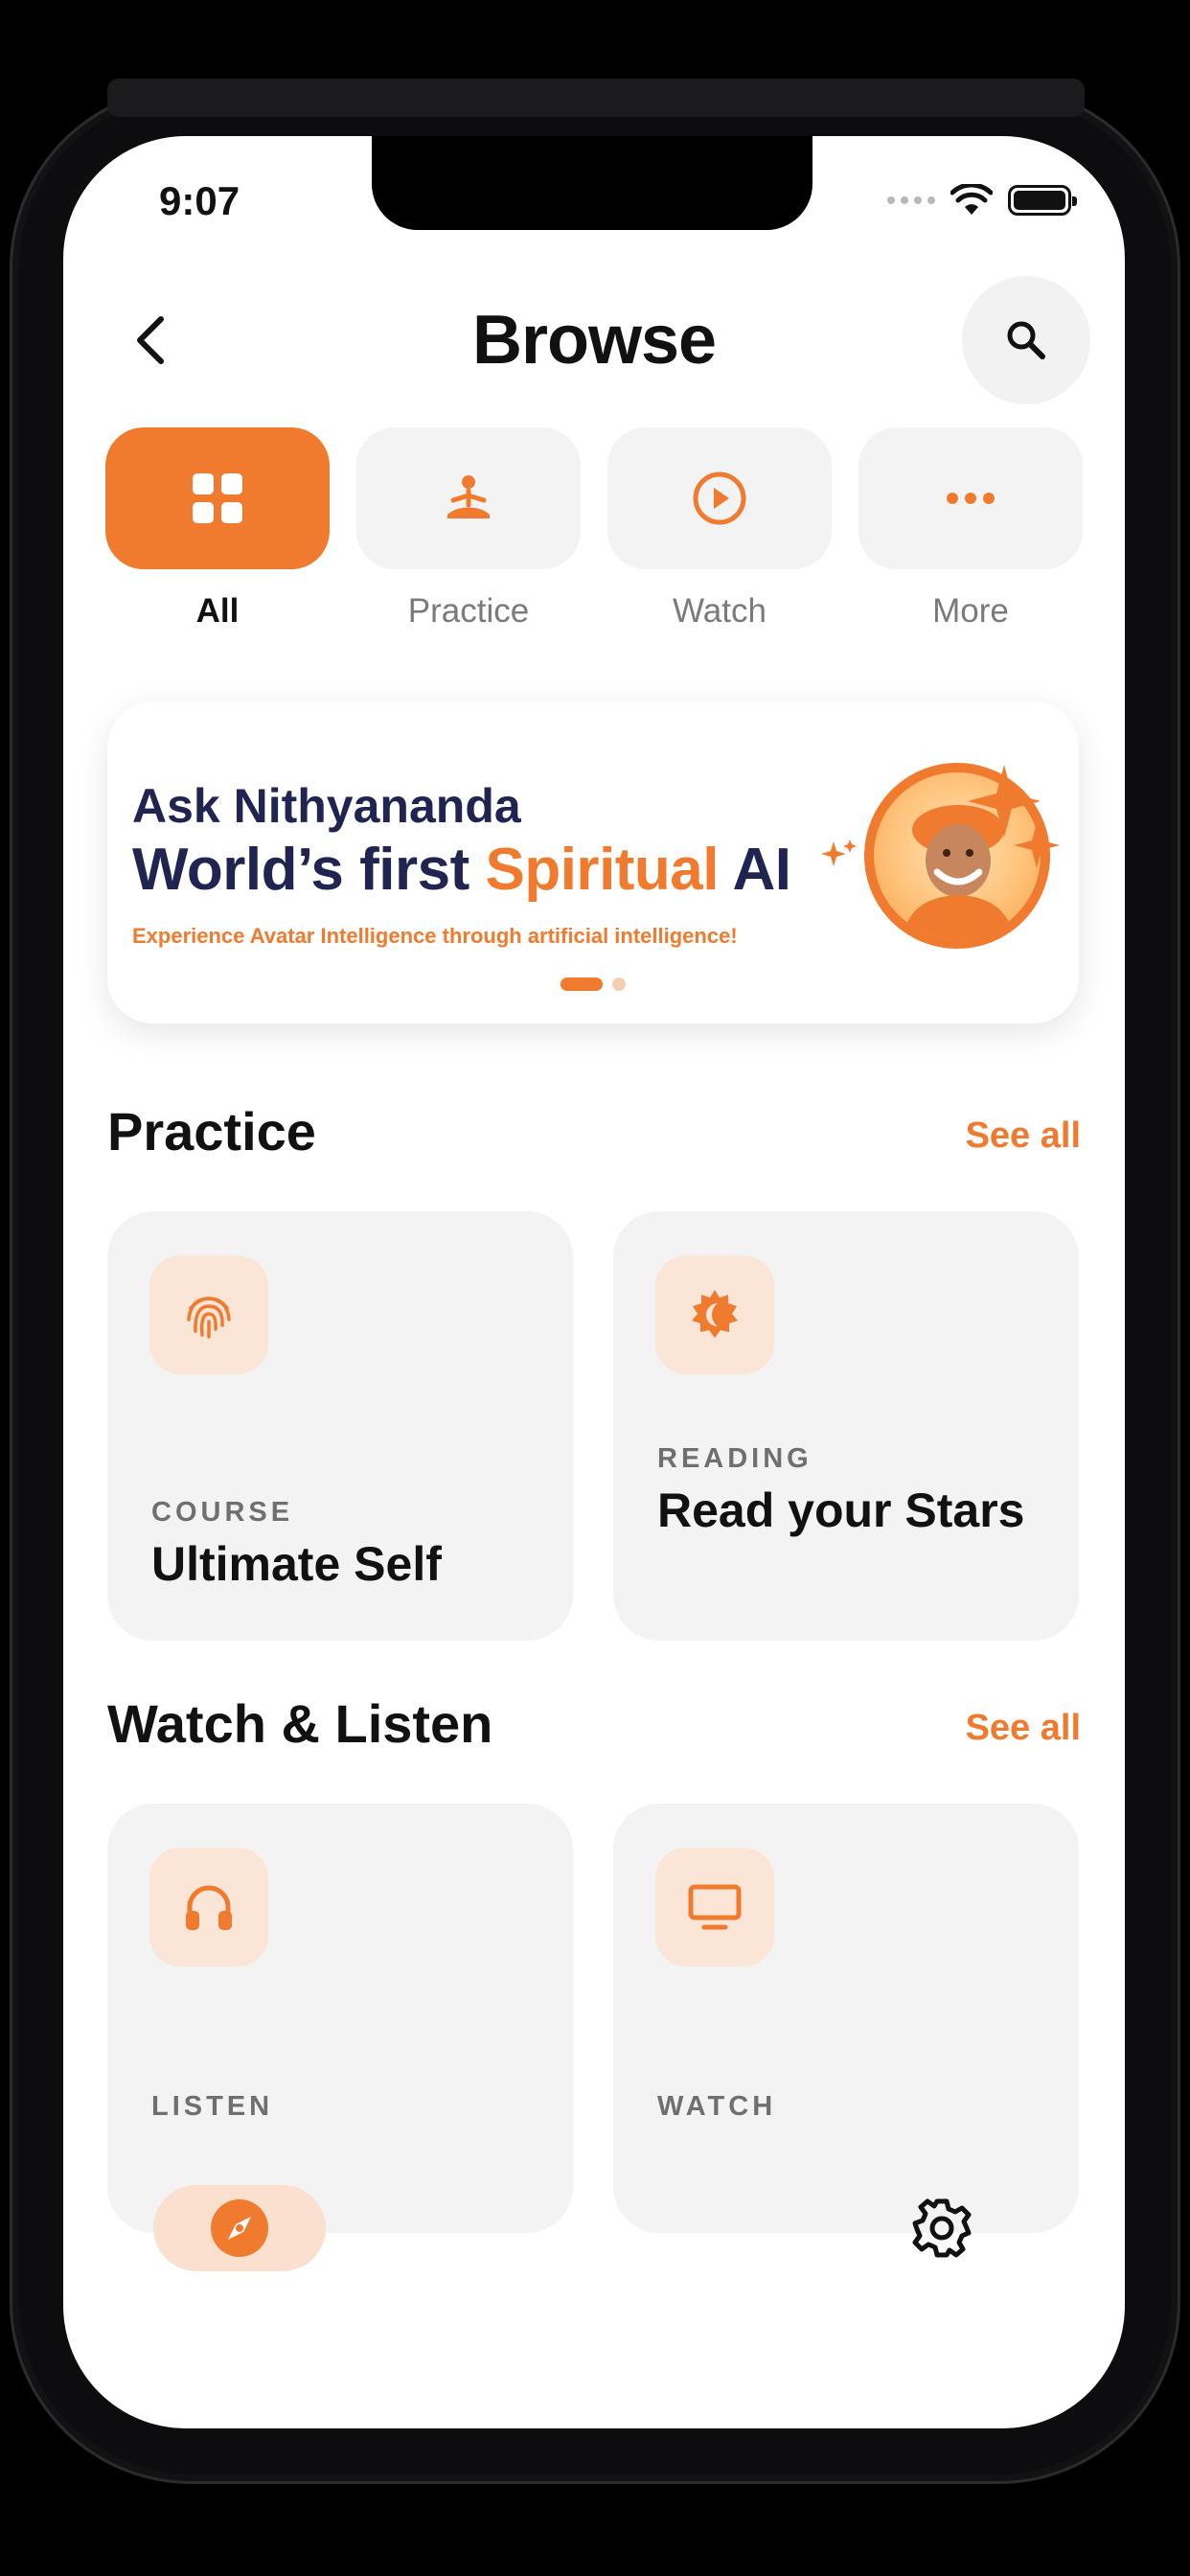 The width and height of the screenshot is (1190, 2576). I want to click on banner-tagline-suffix: AI, so click(755, 870).